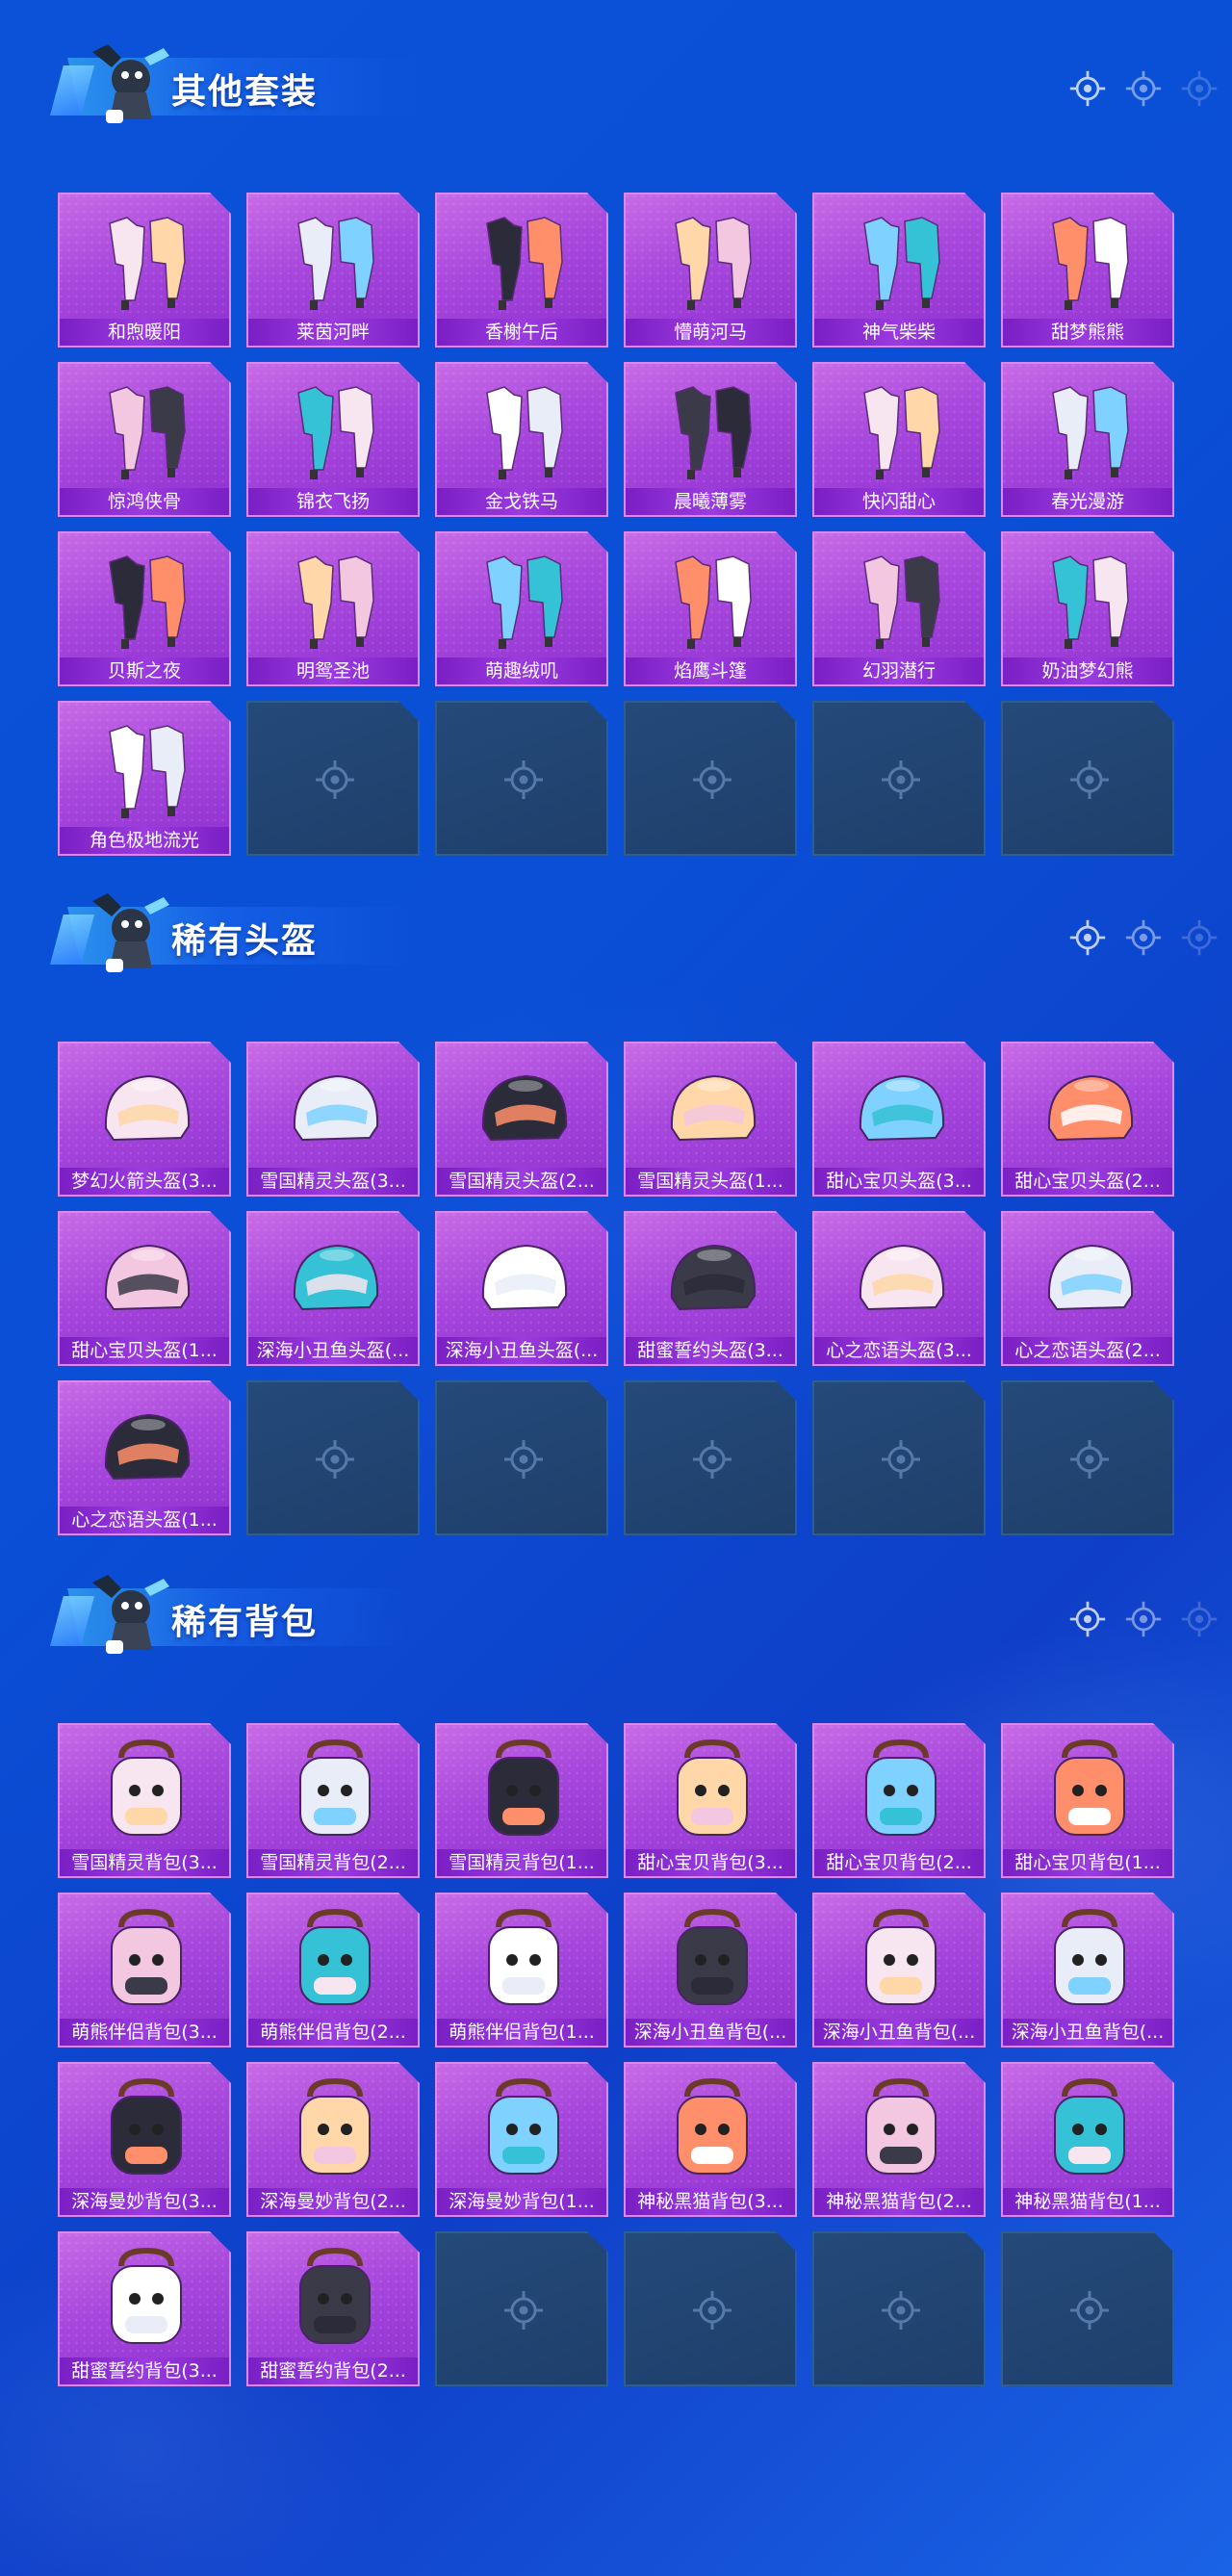 This screenshot has width=1232, height=2576. I want to click on item-card: 惊鸿侠骨, so click(144, 440).